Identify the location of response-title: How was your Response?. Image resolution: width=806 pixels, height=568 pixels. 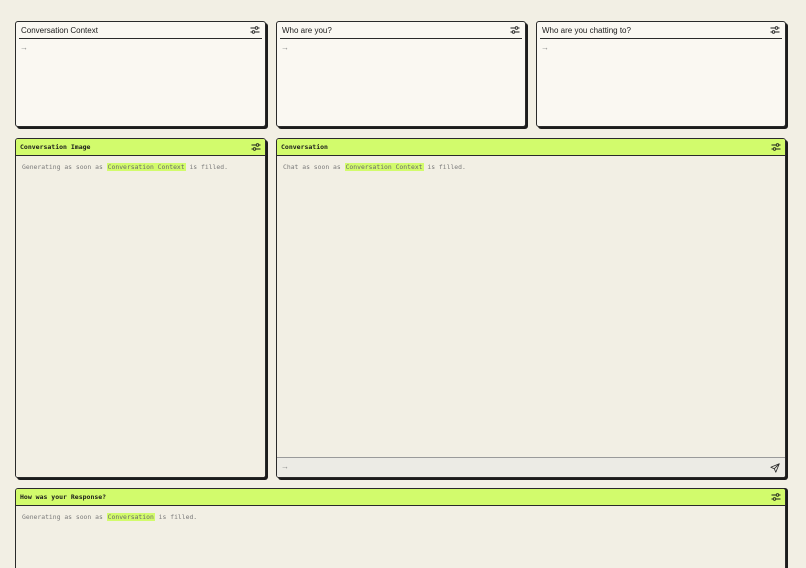
(63, 497).